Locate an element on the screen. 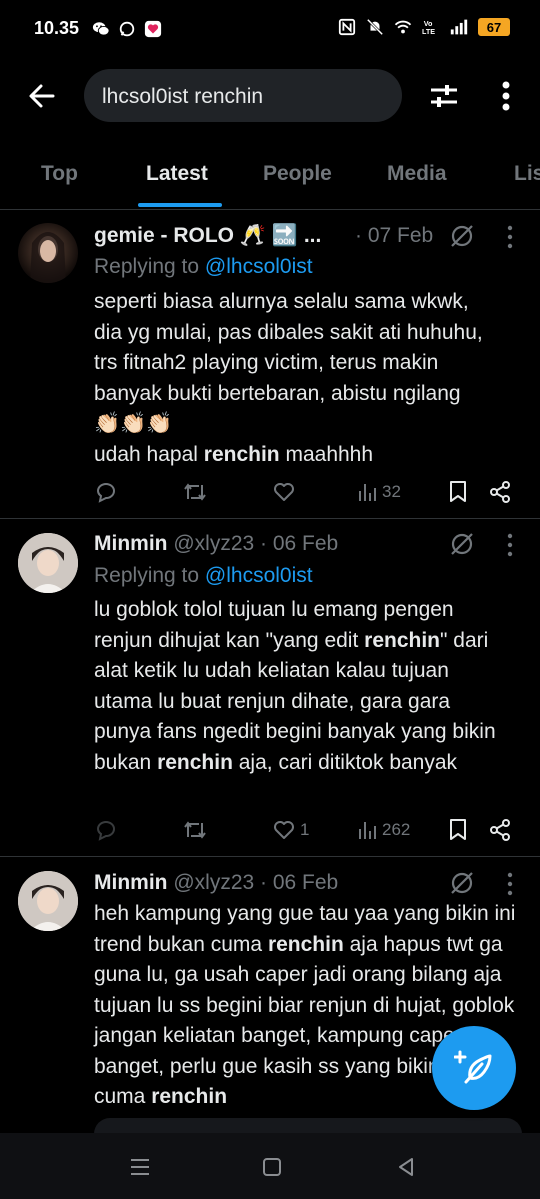  tab-people: People is located at coordinates (297, 174).